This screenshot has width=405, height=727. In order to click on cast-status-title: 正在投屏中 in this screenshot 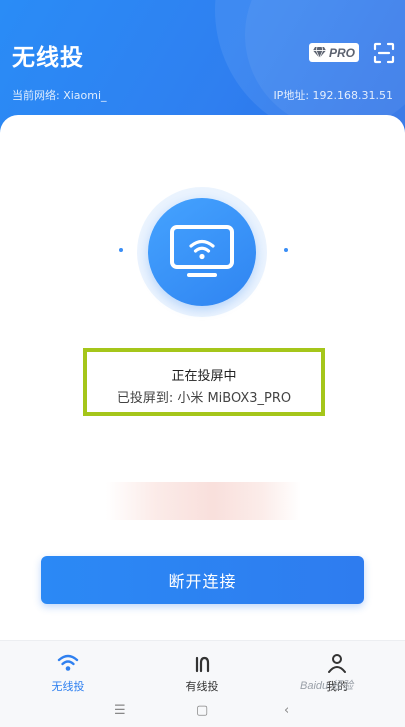, I will do `click(204, 376)`.